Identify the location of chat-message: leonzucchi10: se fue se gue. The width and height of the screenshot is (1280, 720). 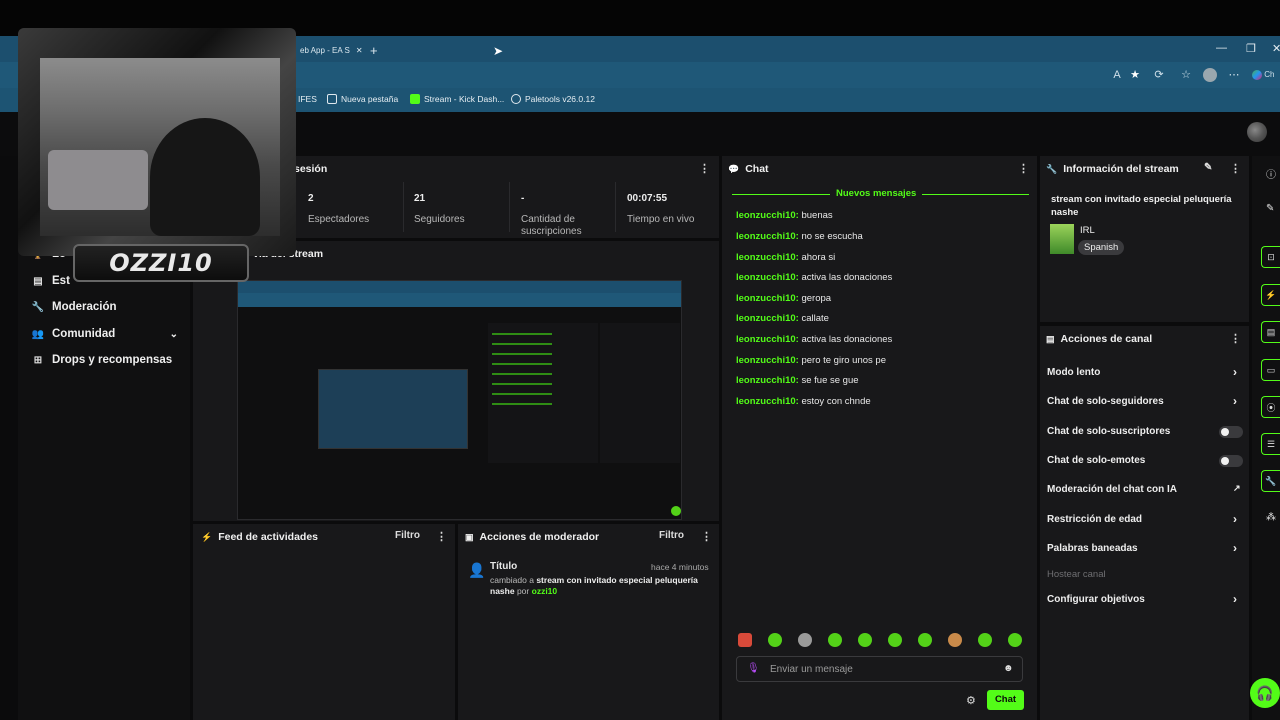
(797, 380).